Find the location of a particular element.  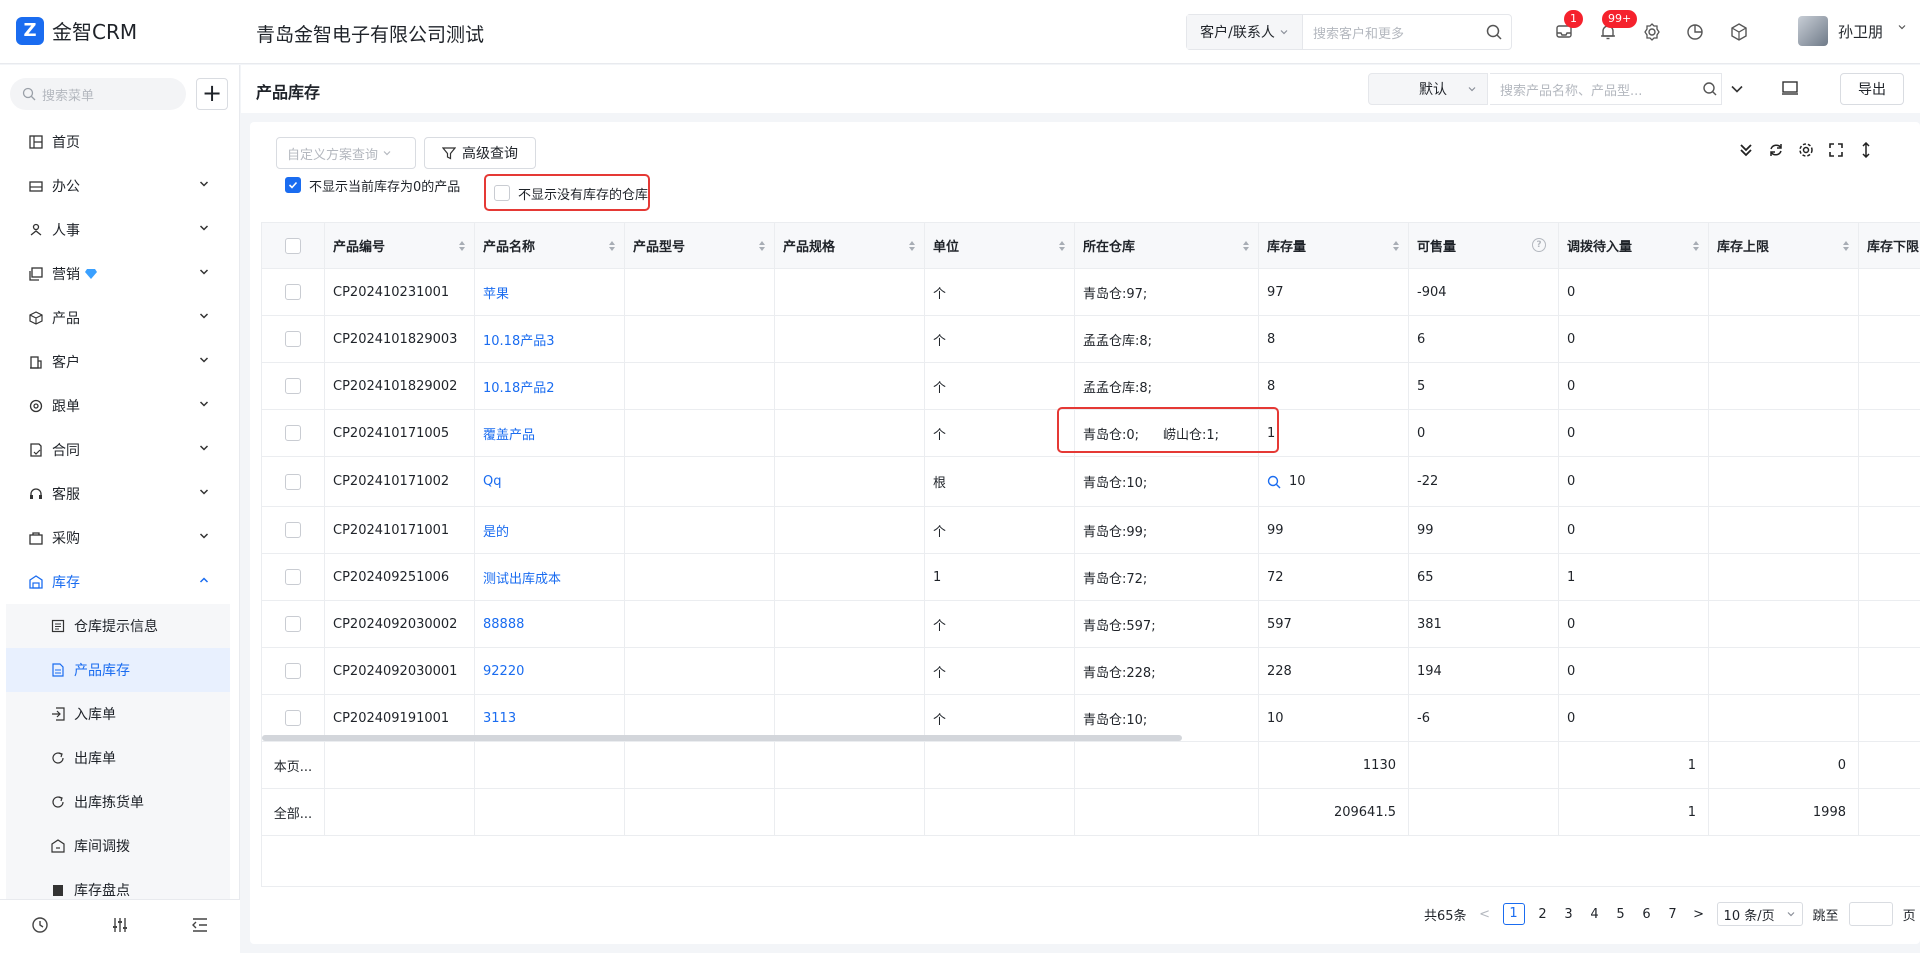

column-header: 所在仓库 is located at coordinates (1167, 245).